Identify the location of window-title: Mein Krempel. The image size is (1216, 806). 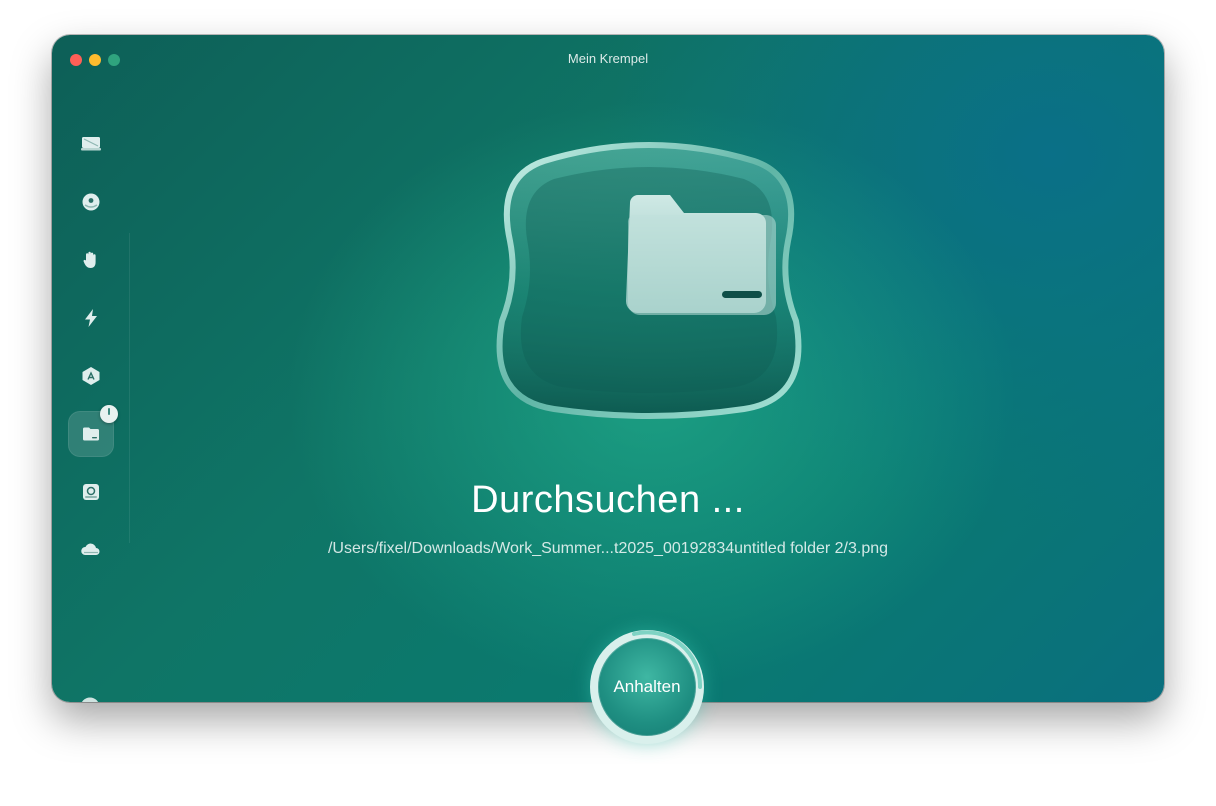
(608, 58).